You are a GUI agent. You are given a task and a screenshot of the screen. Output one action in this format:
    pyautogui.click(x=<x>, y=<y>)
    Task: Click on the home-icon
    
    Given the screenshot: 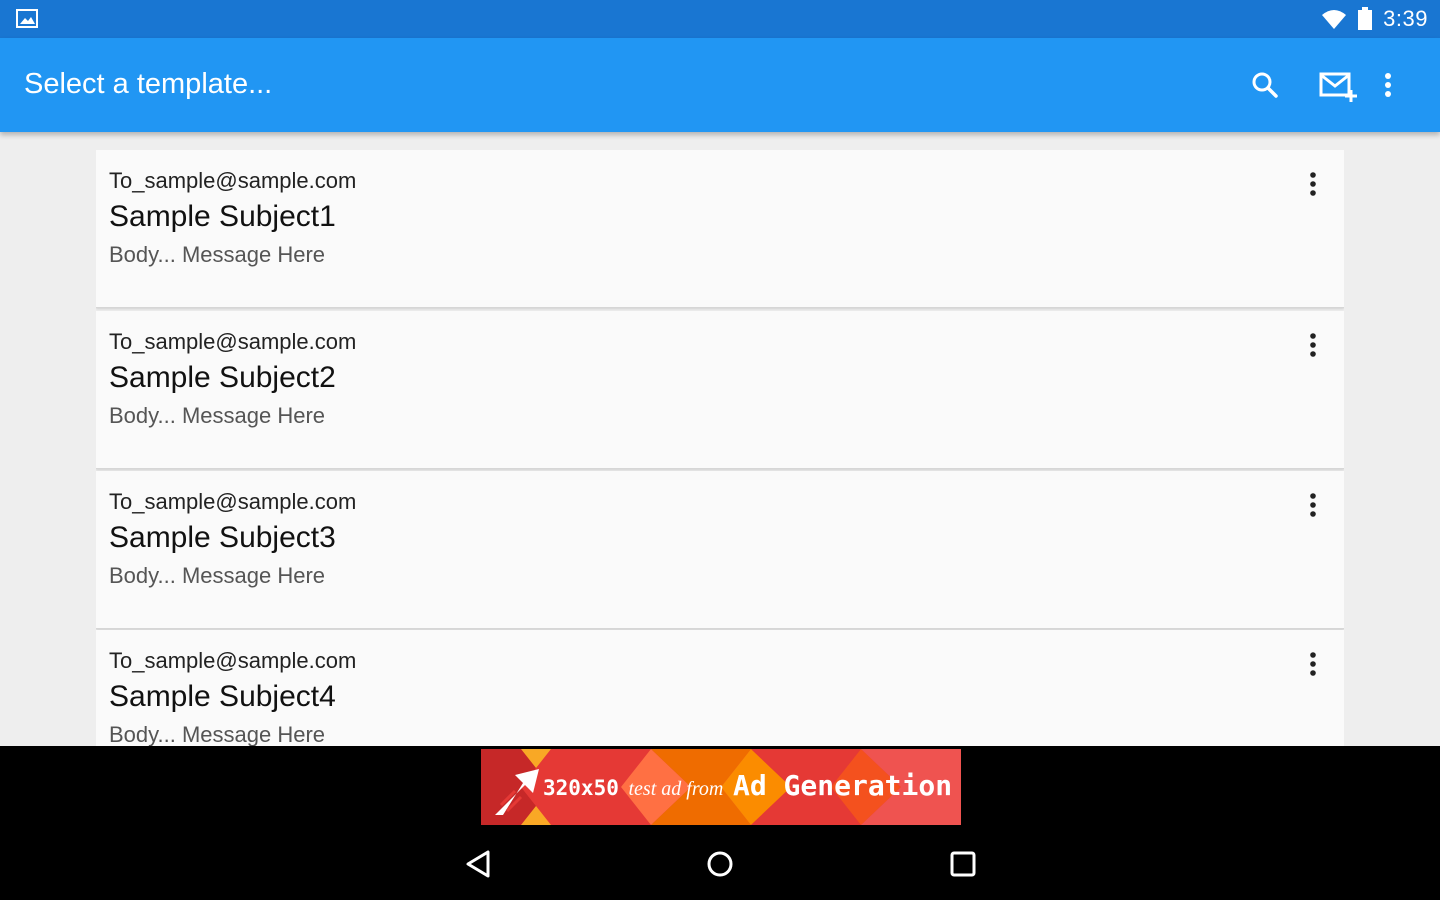 What is the action you would take?
    pyautogui.click(x=720, y=864)
    